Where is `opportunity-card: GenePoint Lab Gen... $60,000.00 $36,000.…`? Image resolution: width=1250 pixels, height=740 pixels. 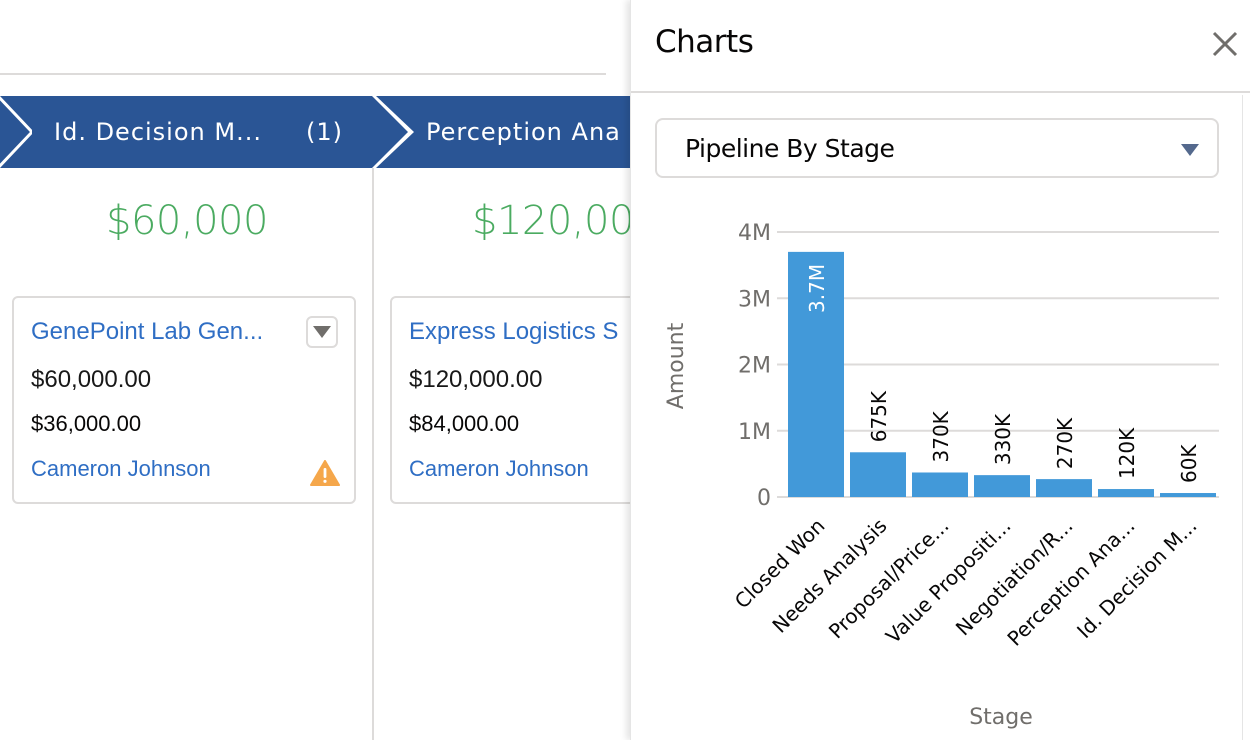
opportunity-card: GenePoint Lab Gen... $60,000.00 $36,000.… is located at coordinates (184, 400).